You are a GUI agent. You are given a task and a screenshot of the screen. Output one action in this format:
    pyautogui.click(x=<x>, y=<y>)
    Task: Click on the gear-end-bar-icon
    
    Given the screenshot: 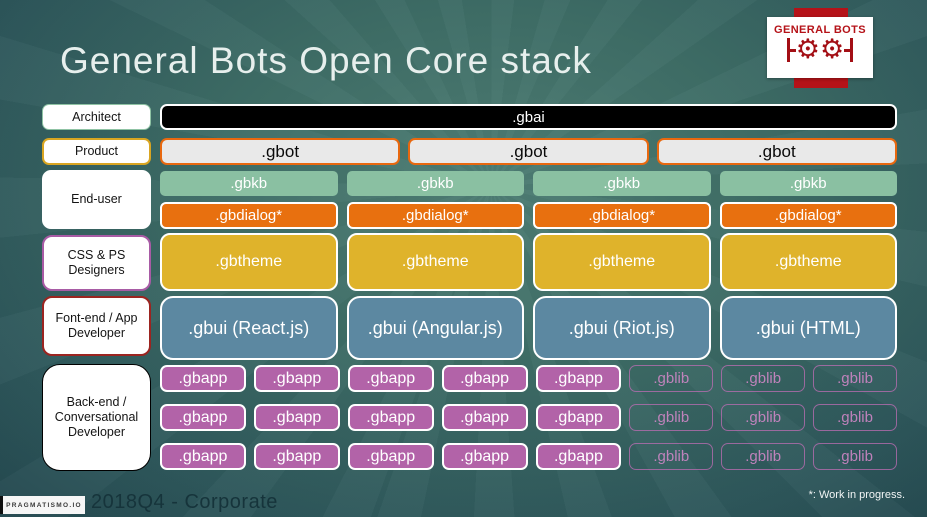 What is the action you would take?
    pyautogui.click(x=852, y=50)
    